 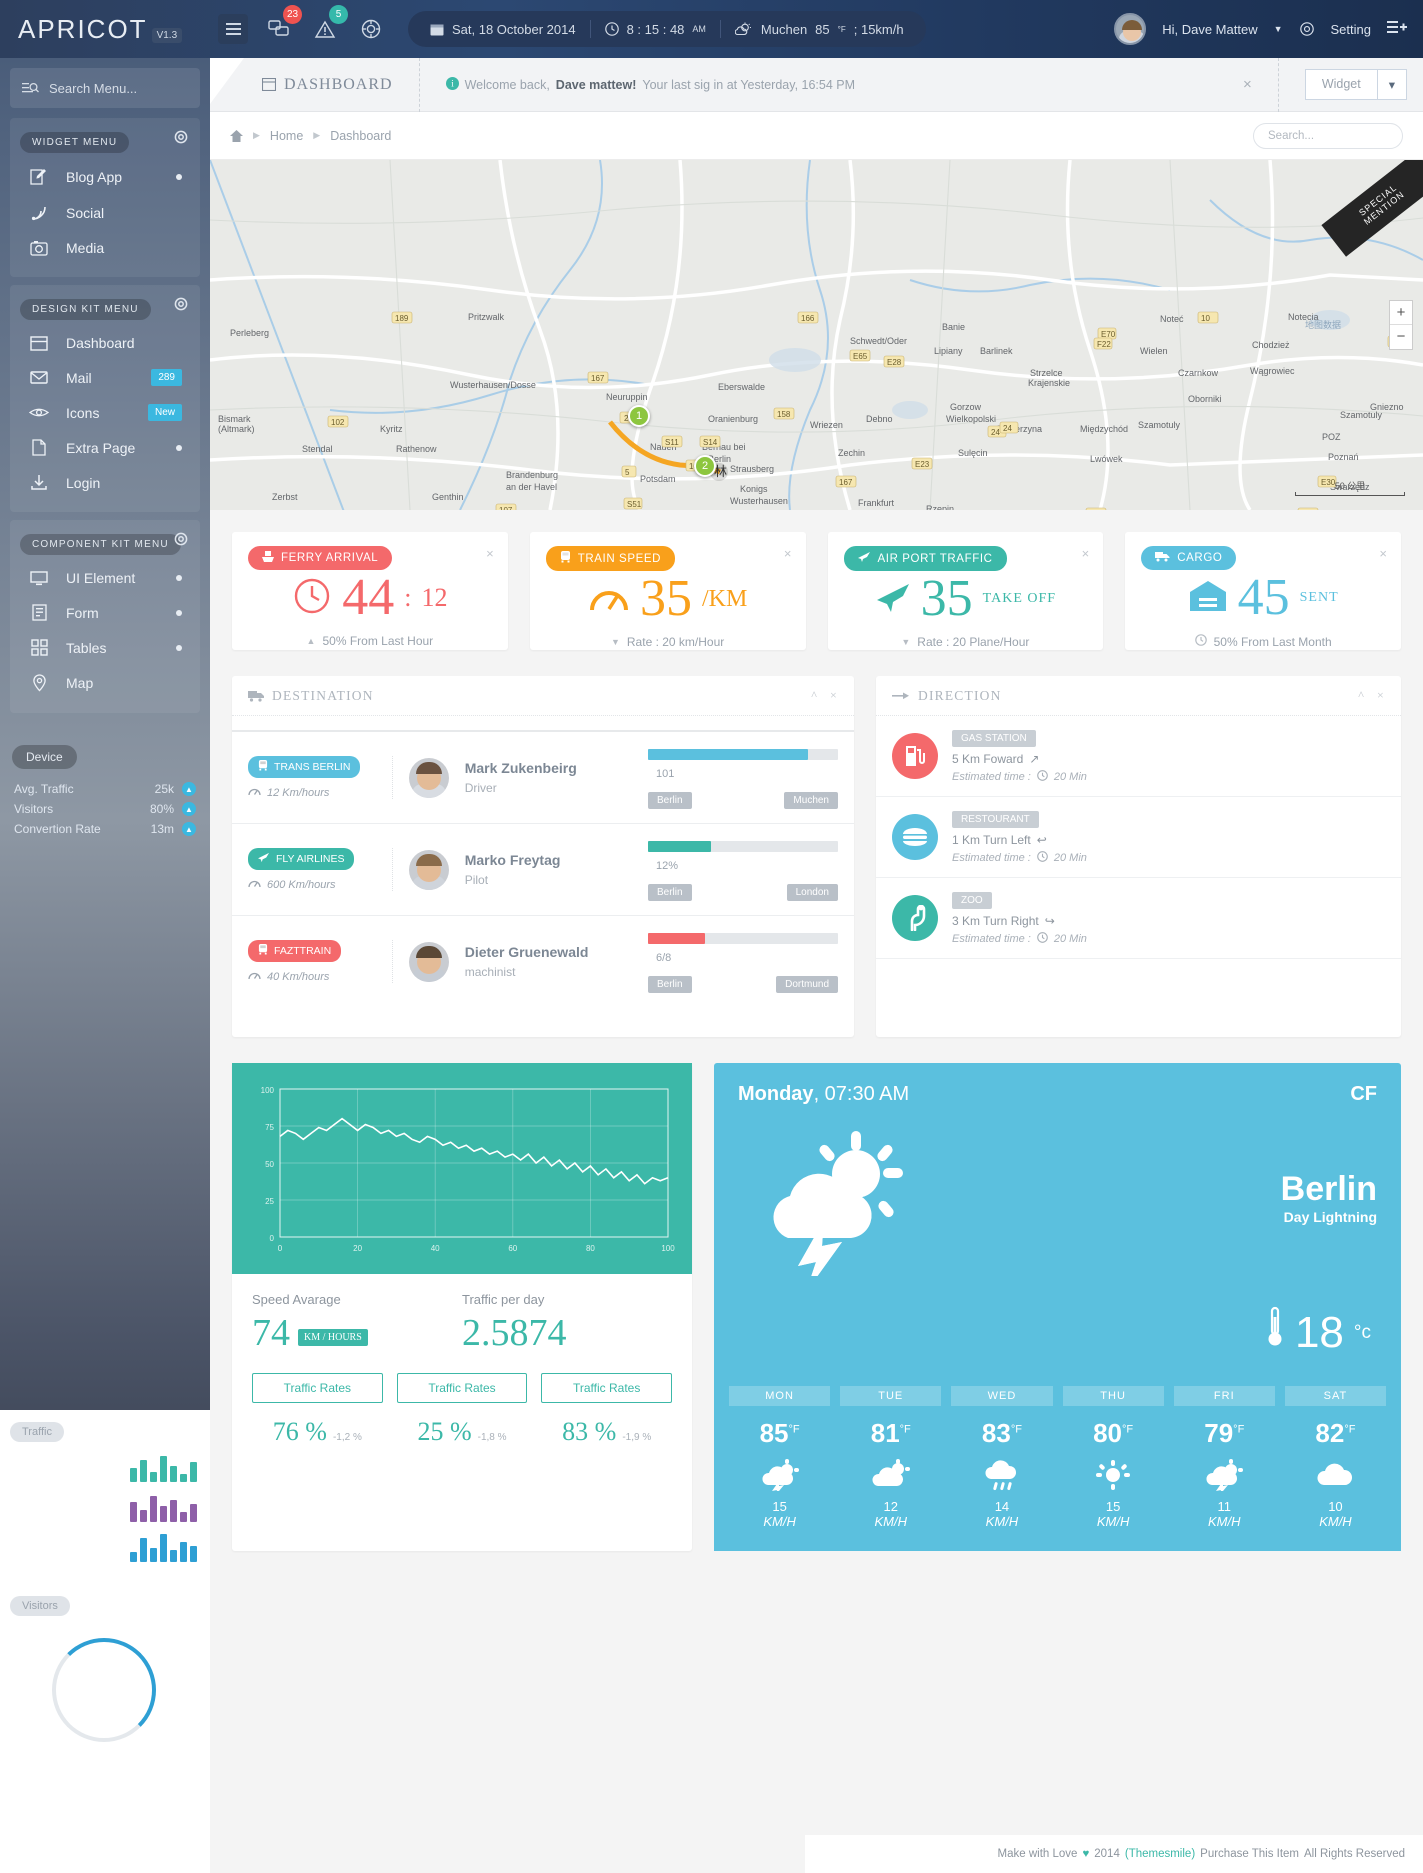 What do you see at coordinates (823, 1094) in the screenshot?
I see `weather-day-time: Monday, 07:30 AM` at bounding box center [823, 1094].